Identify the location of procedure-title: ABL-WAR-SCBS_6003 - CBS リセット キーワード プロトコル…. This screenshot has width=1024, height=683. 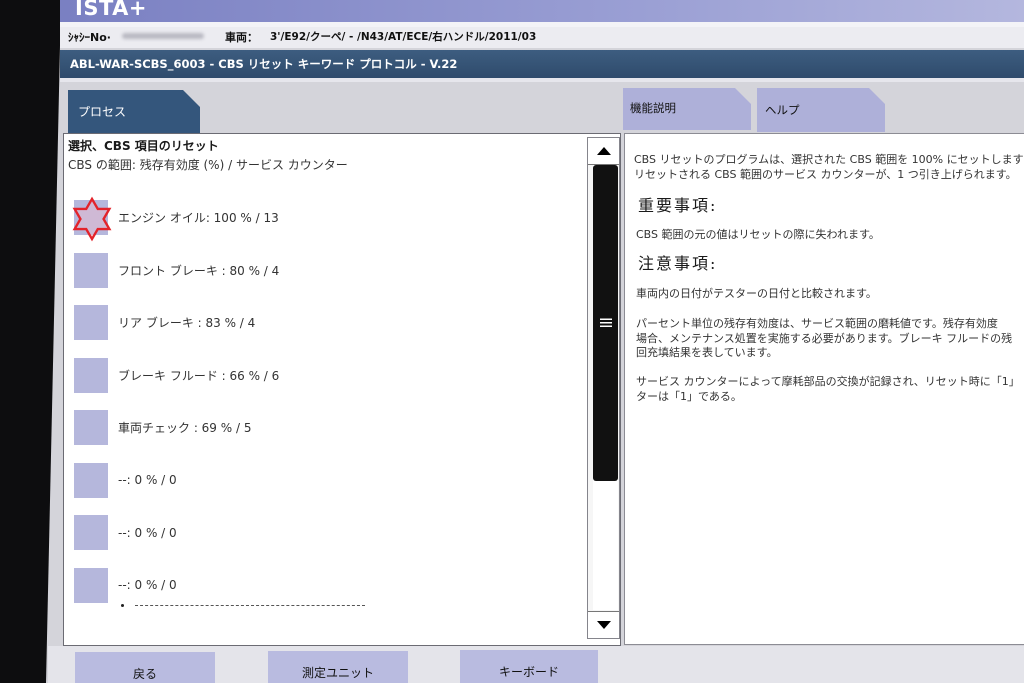
(264, 64).